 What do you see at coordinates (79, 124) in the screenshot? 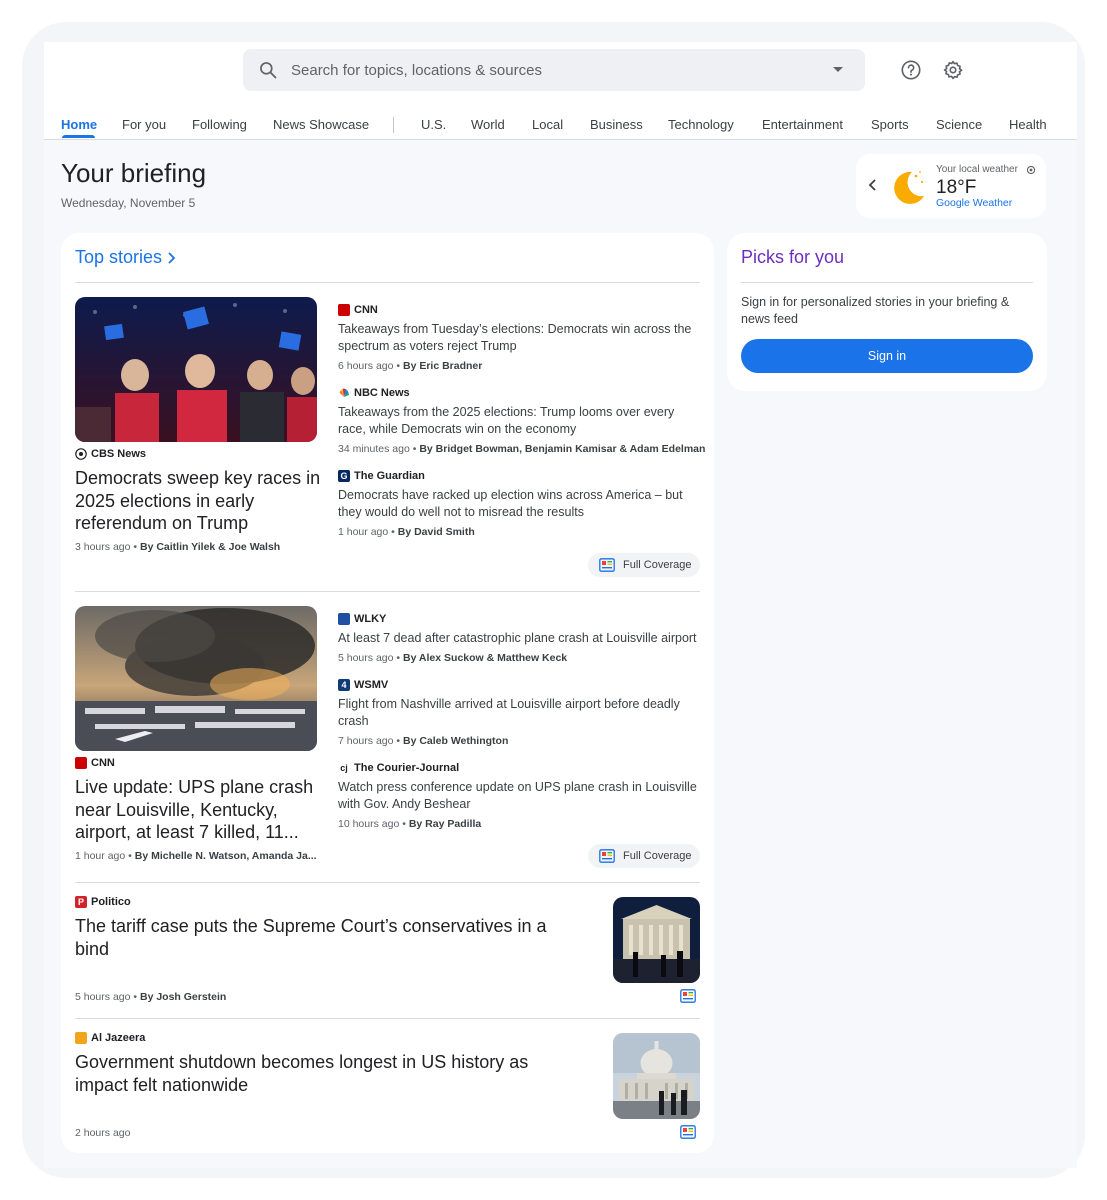
I see `tab-home: Home` at bounding box center [79, 124].